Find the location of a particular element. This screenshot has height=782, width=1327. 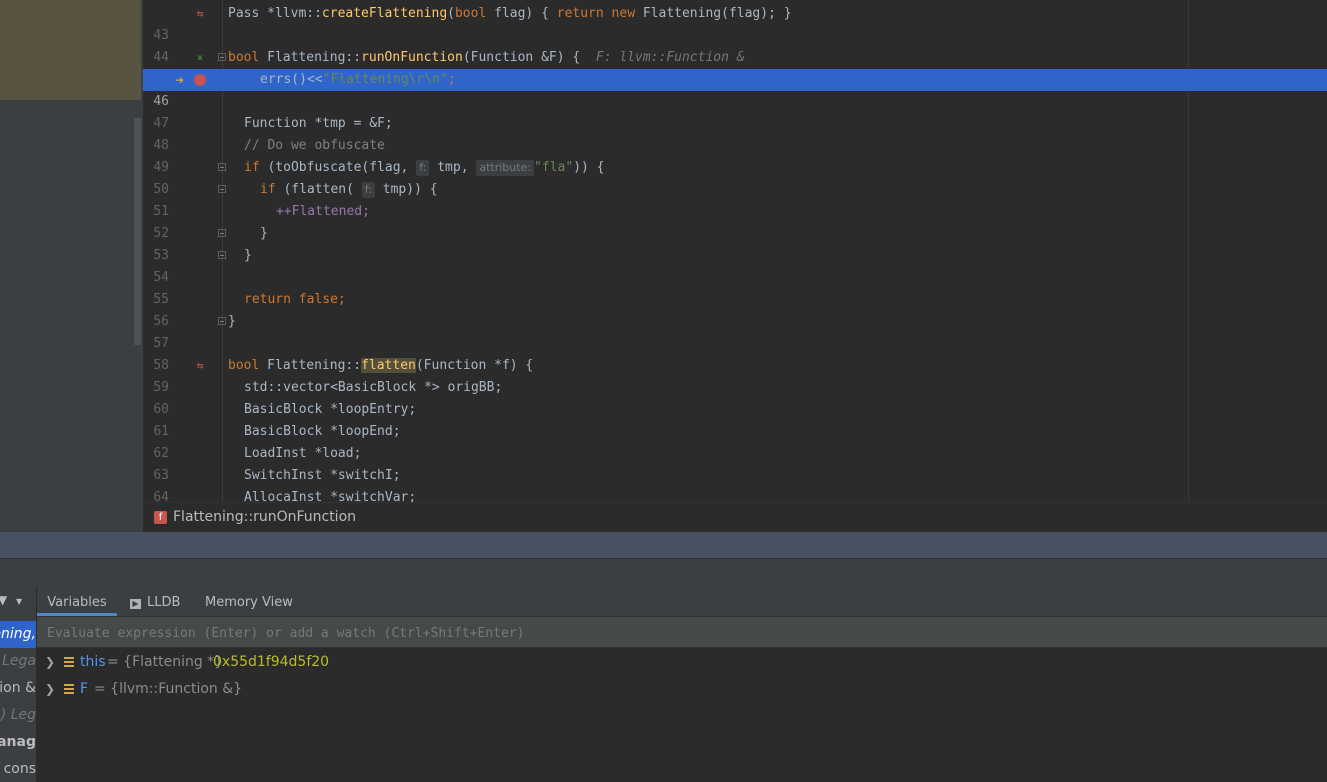

breadcrumb-label: Flattening::runOnFunction is located at coordinates (264, 517).